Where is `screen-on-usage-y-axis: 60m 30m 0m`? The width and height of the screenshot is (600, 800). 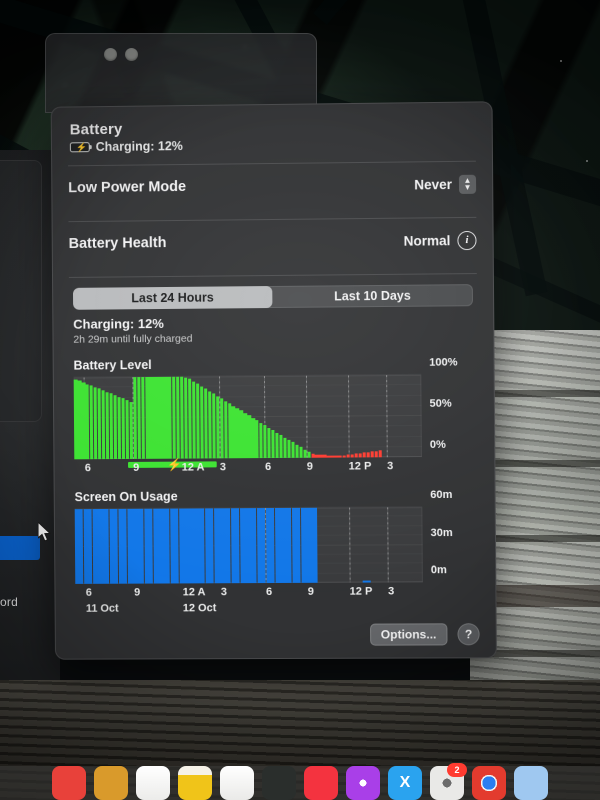
screen-on-usage-y-axis: 60m 30m 0m is located at coordinates (441, 532).